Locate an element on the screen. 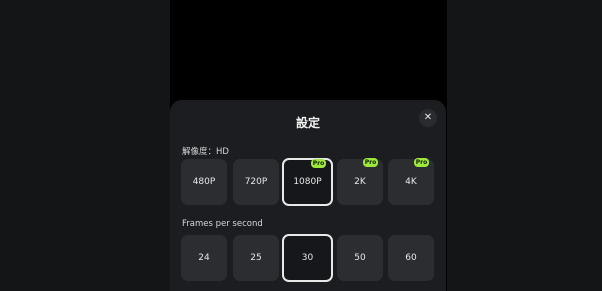 This screenshot has width=602, height=291. resolution-option-2k: 2K Pro is located at coordinates (360, 181).